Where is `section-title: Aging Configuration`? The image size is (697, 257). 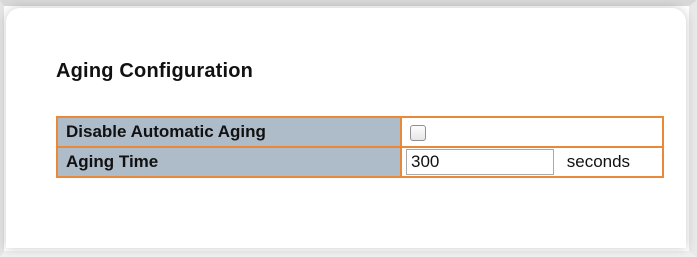
section-title: Aging Configuration is located at coordinates (155, 71).